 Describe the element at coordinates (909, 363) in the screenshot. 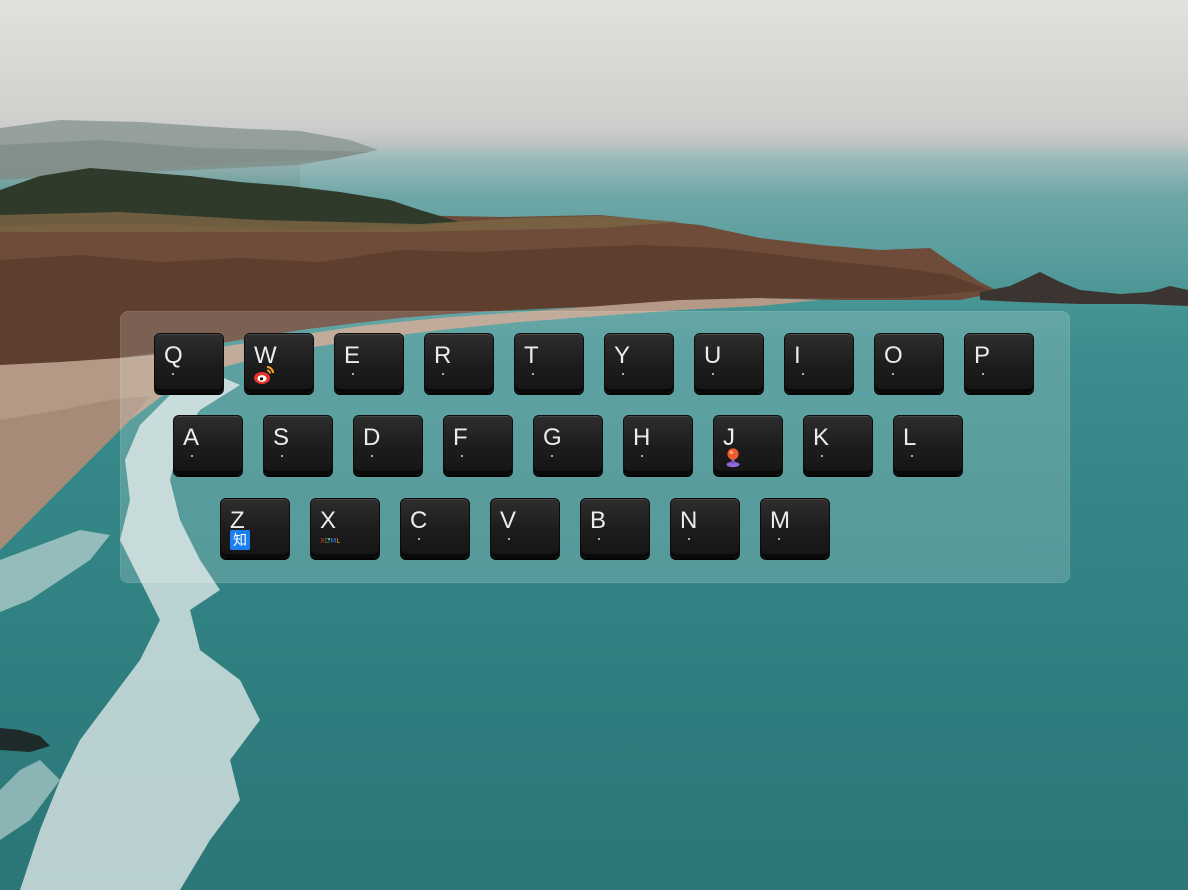

I see `key-o: O` at that location.